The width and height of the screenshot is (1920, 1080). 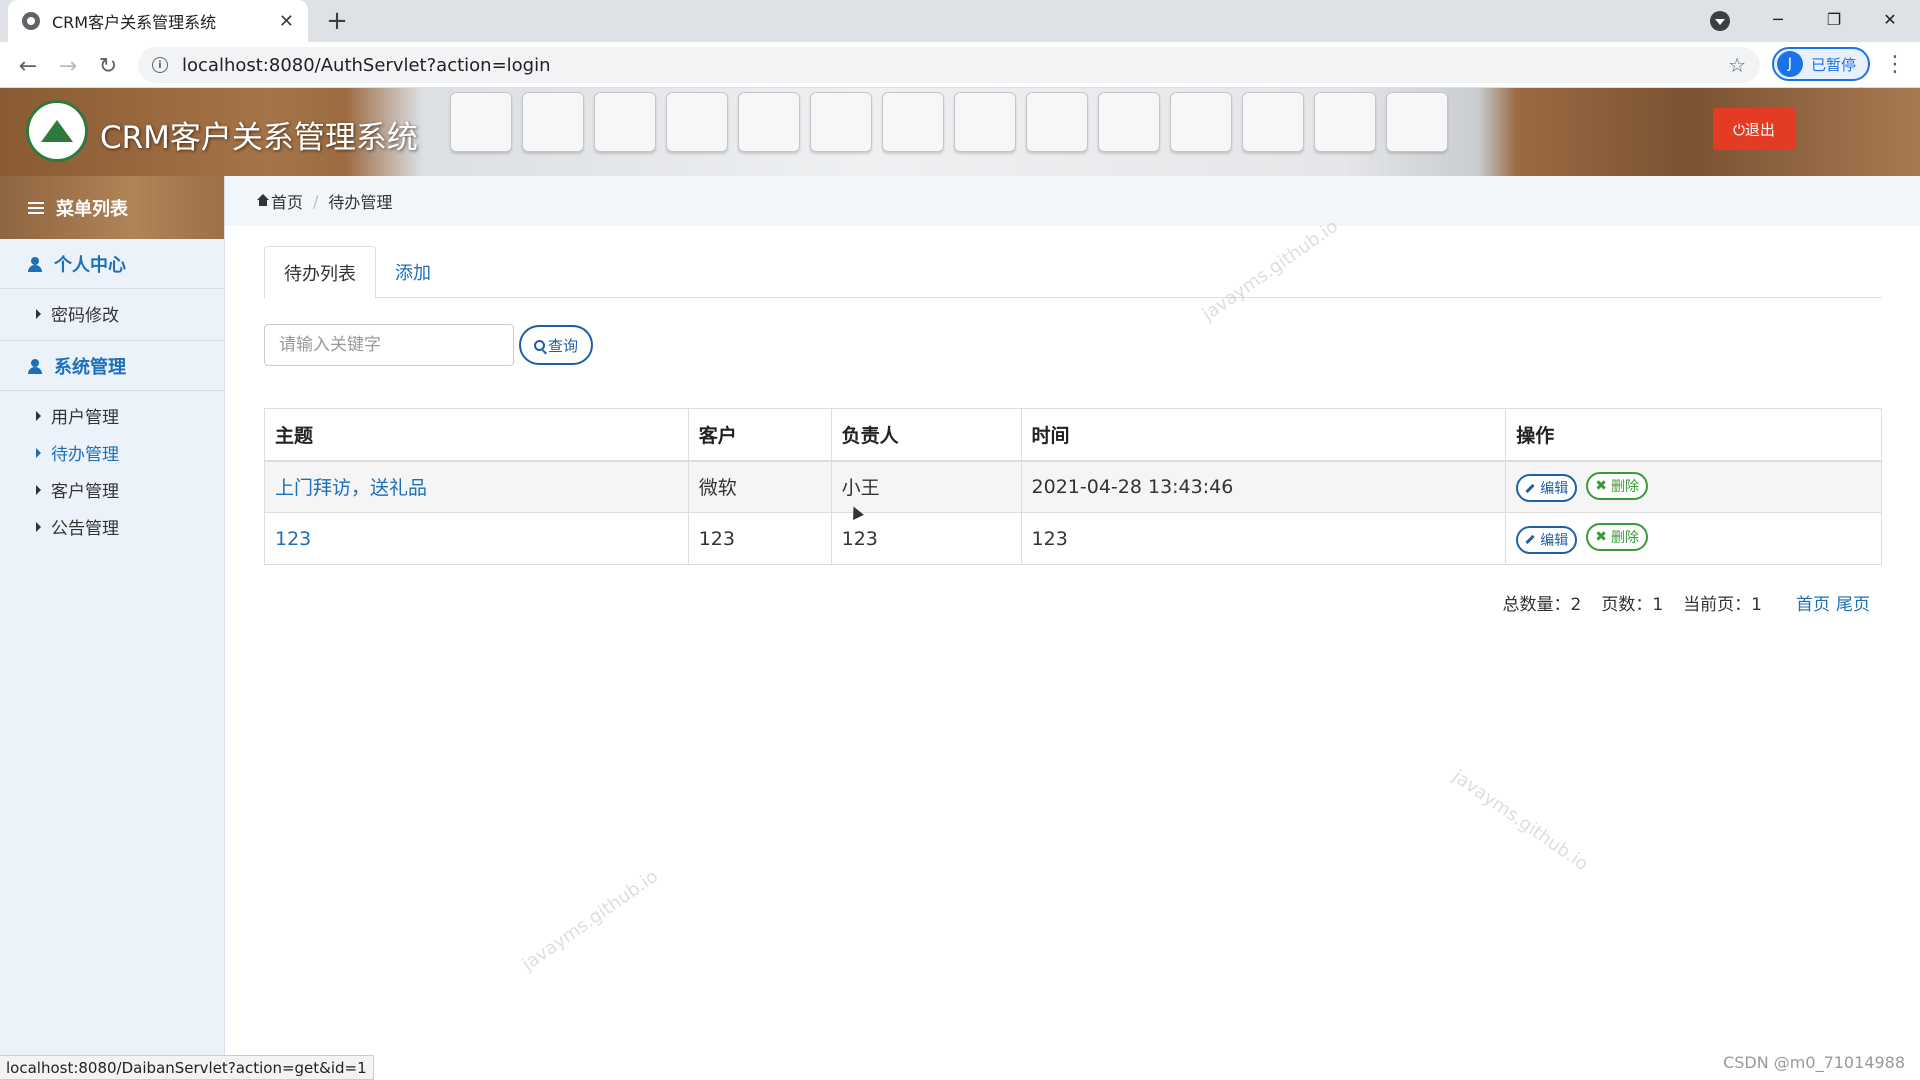 I want to click on app-header: CRM客户关系管理系统 ⏻退出, so click(x=960, y=132).